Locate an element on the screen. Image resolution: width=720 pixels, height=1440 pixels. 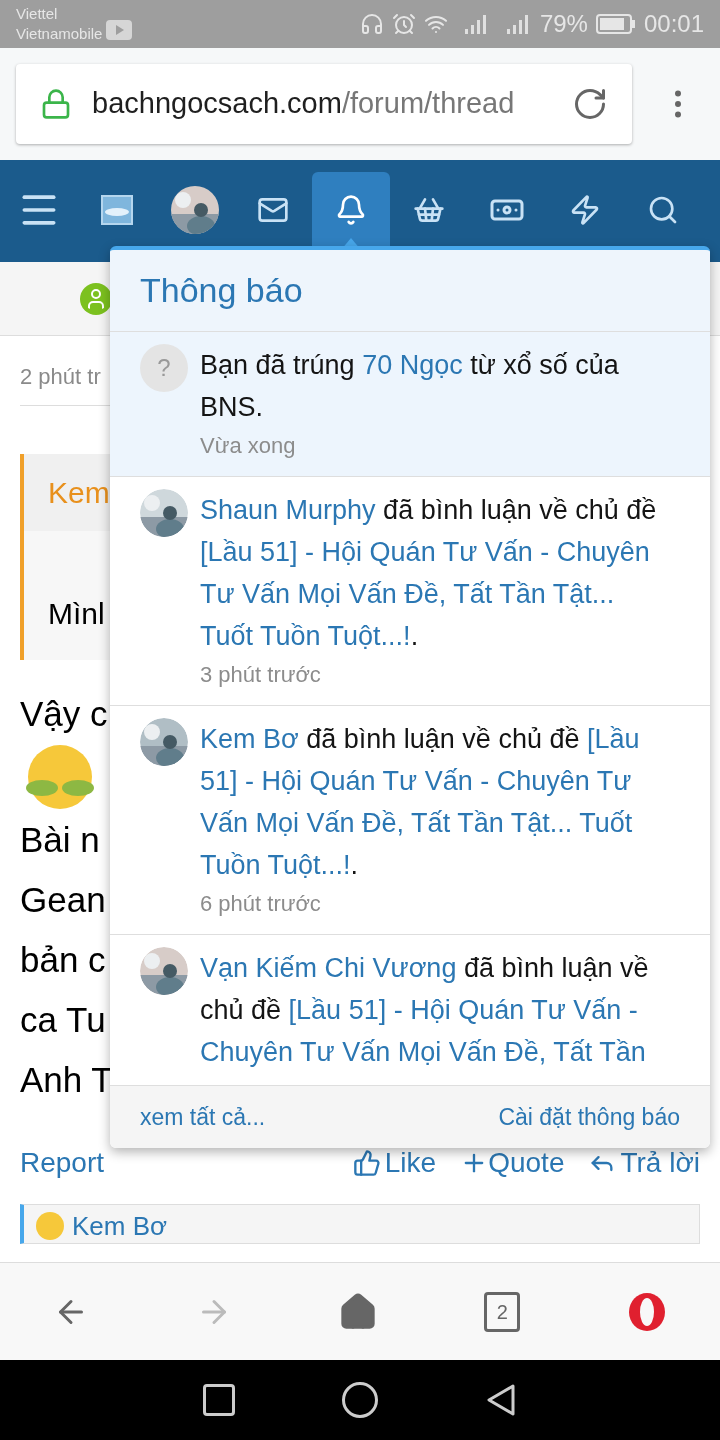
reply-link: Trả lời is located at coordinates (644, 1163).